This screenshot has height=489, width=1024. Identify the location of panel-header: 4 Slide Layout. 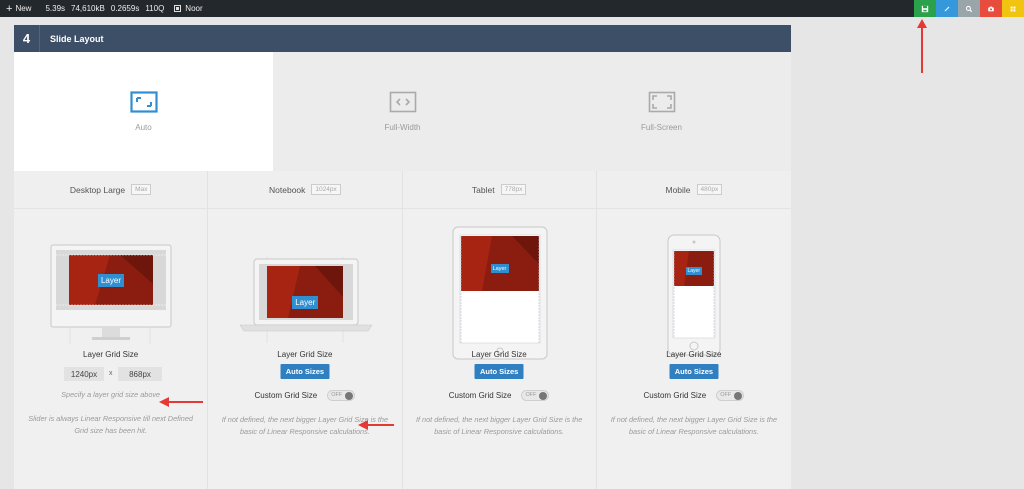
(402, 38).